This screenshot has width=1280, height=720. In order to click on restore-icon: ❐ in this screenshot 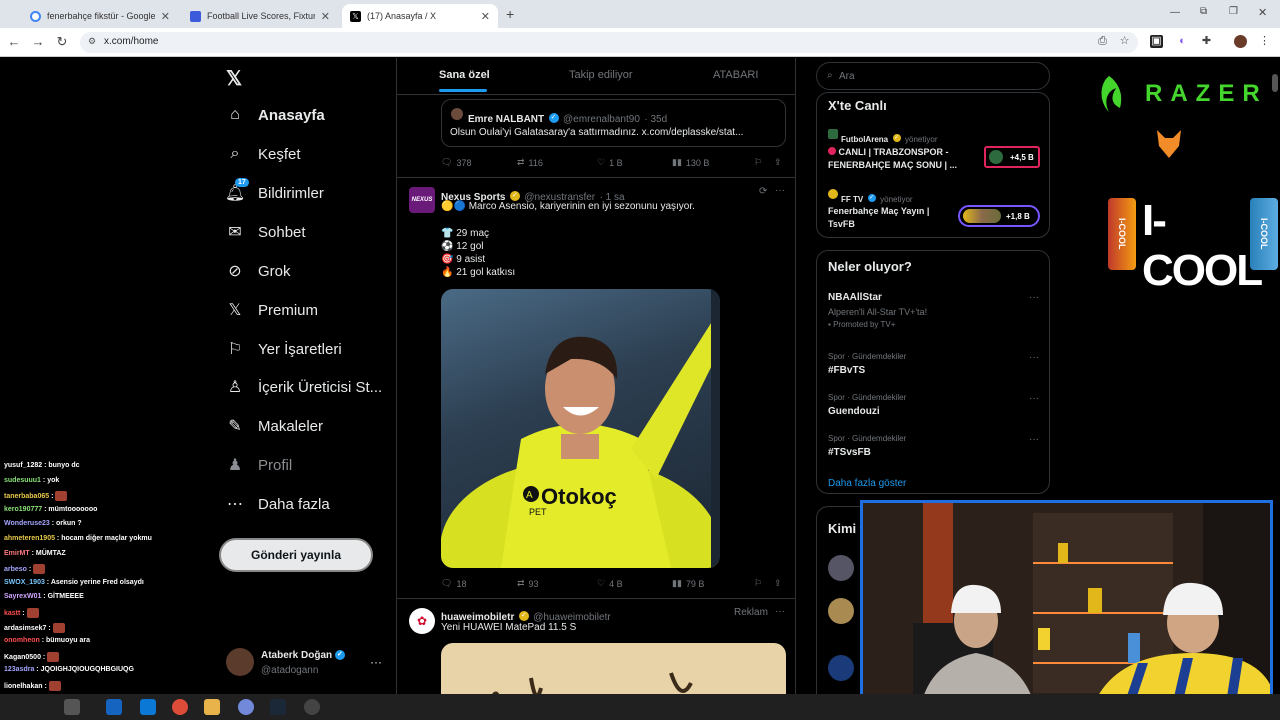, I will do `click(1233, 11)`.